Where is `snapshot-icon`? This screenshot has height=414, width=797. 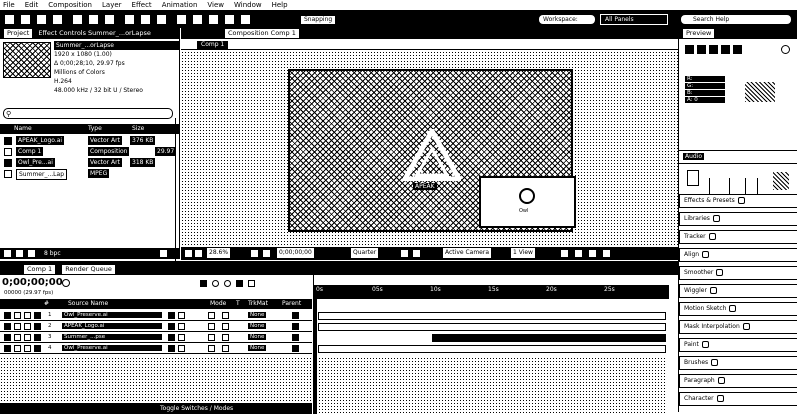
snapshot-icon is located at coordinates (266, 253).